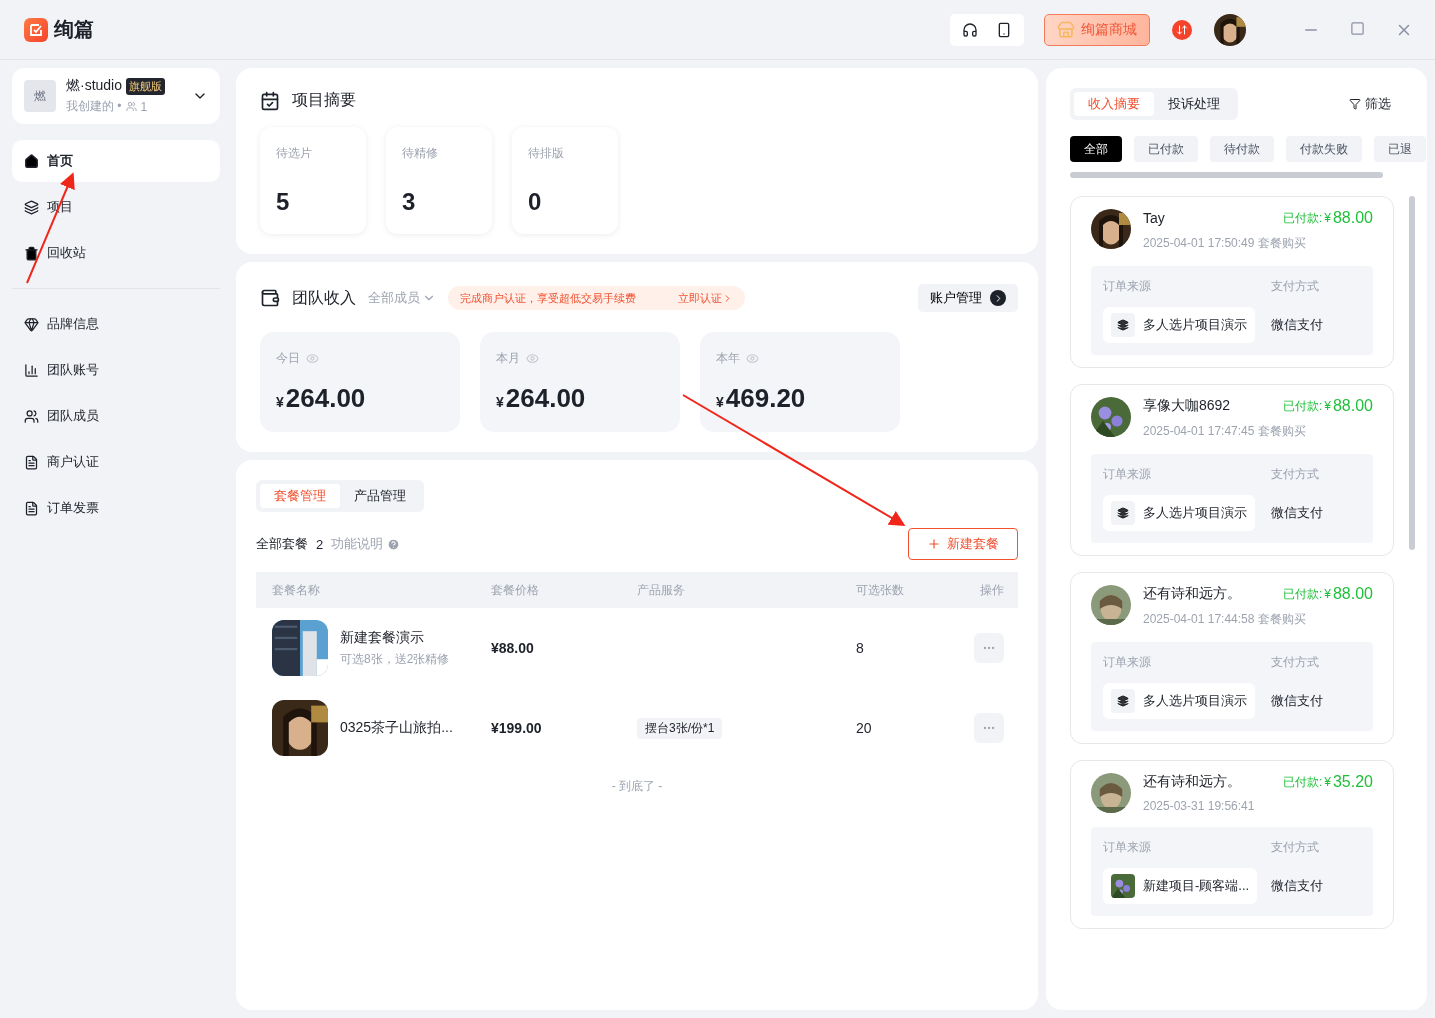 The height and width of the screenshot is (1018, 1435). Describe the element at coordinates (116, 508) in the screenshot. I see `nav-item: 订单发票` at that location.